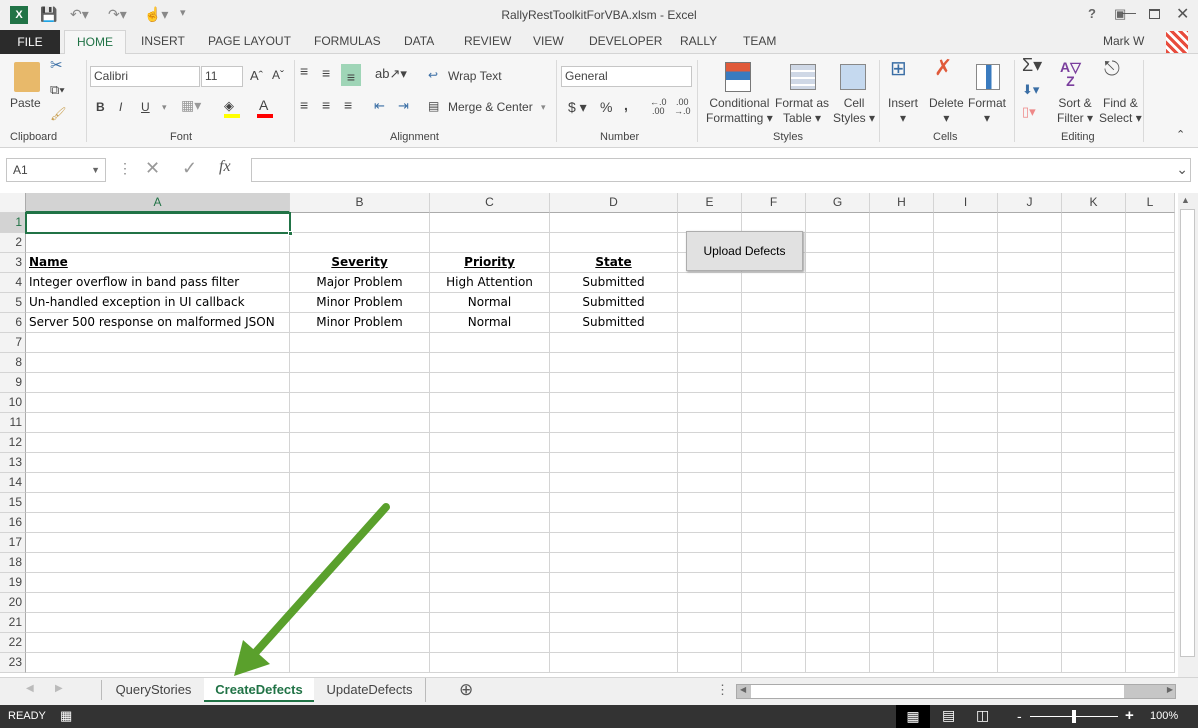 Image resolution: width=1198 pixels, height=728 pixels. Describe the element at coordinates (913, 716) in the screenshot. I see `normal-view-icon: ▦` at that location.